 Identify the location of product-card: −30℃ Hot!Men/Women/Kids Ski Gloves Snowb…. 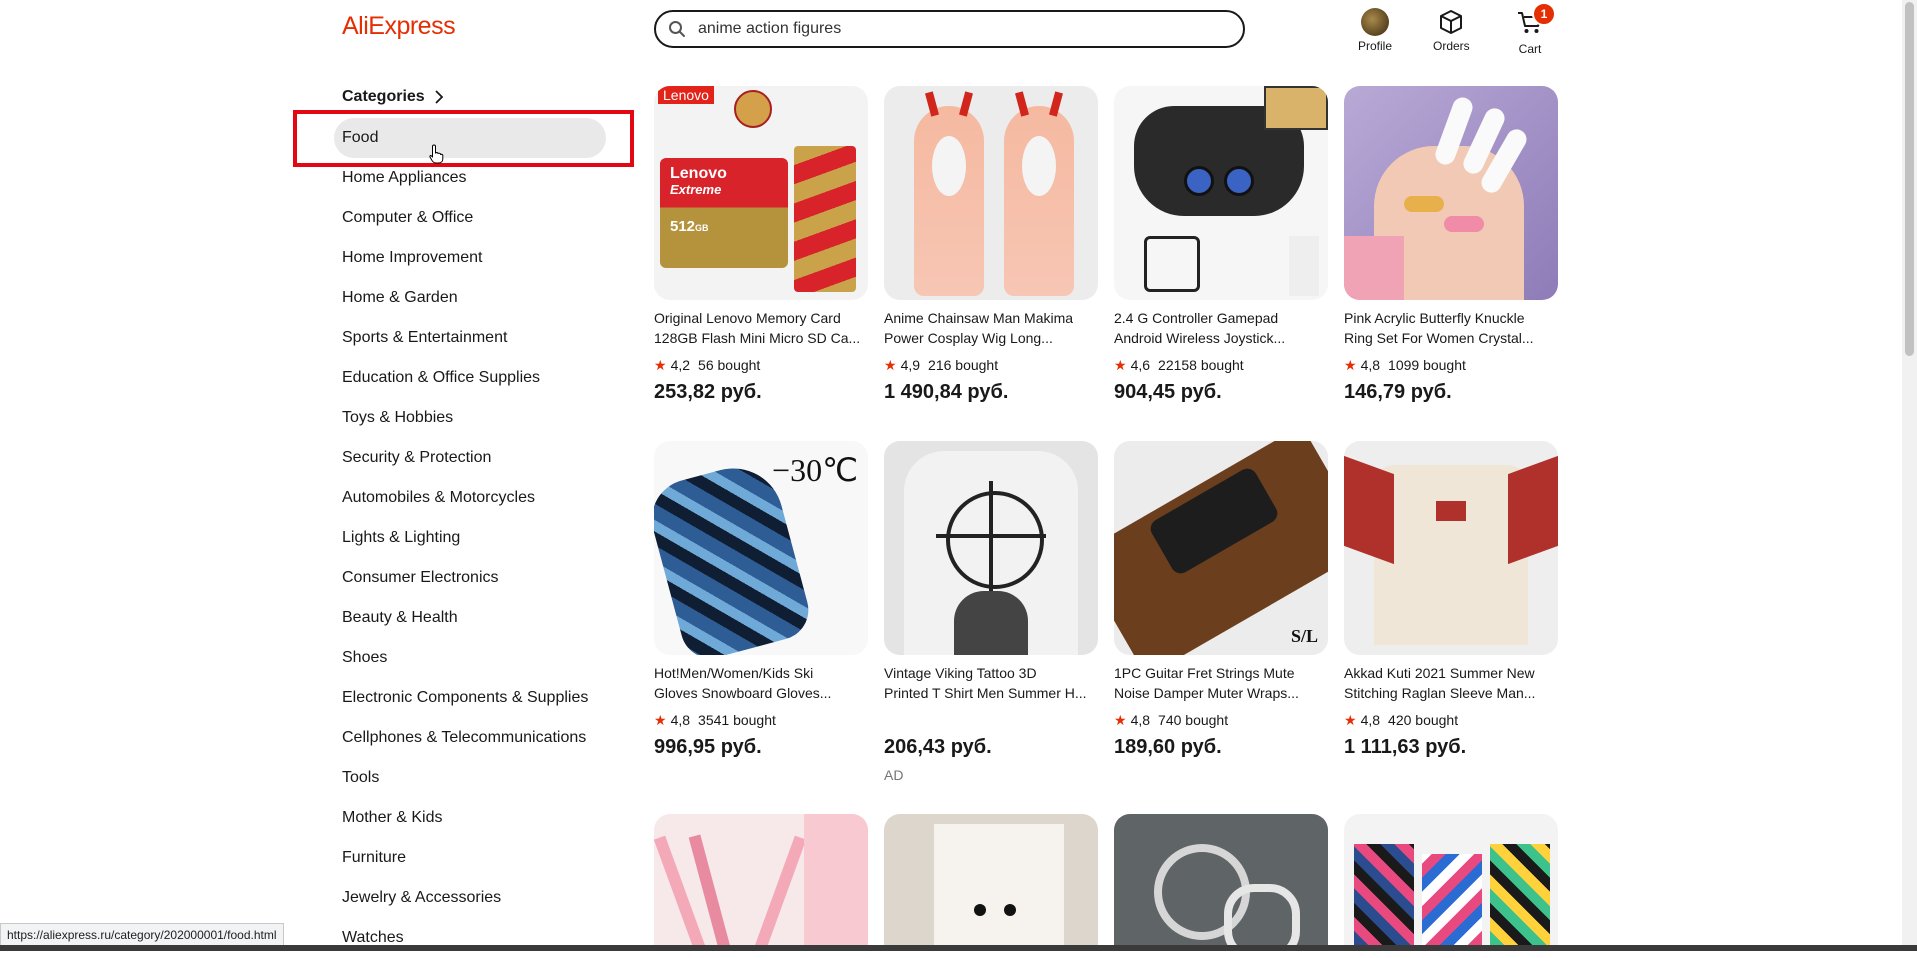
(761, 600).